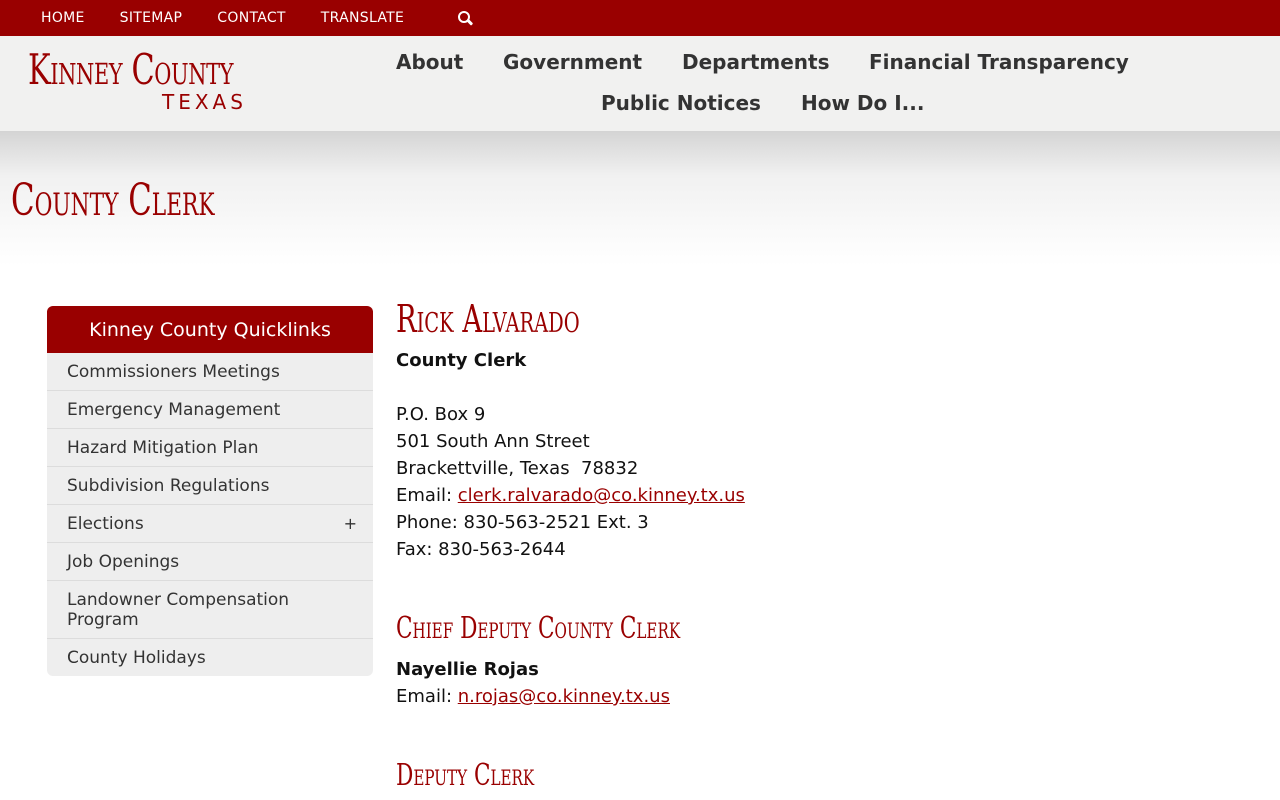 The height and width of the screenshot is (800, 1280). What do you see at coordinates (467, 669) in the screenshot?
I see `chief-deputy-name: Nayellie Rojas` at bounding box center [467, 669].